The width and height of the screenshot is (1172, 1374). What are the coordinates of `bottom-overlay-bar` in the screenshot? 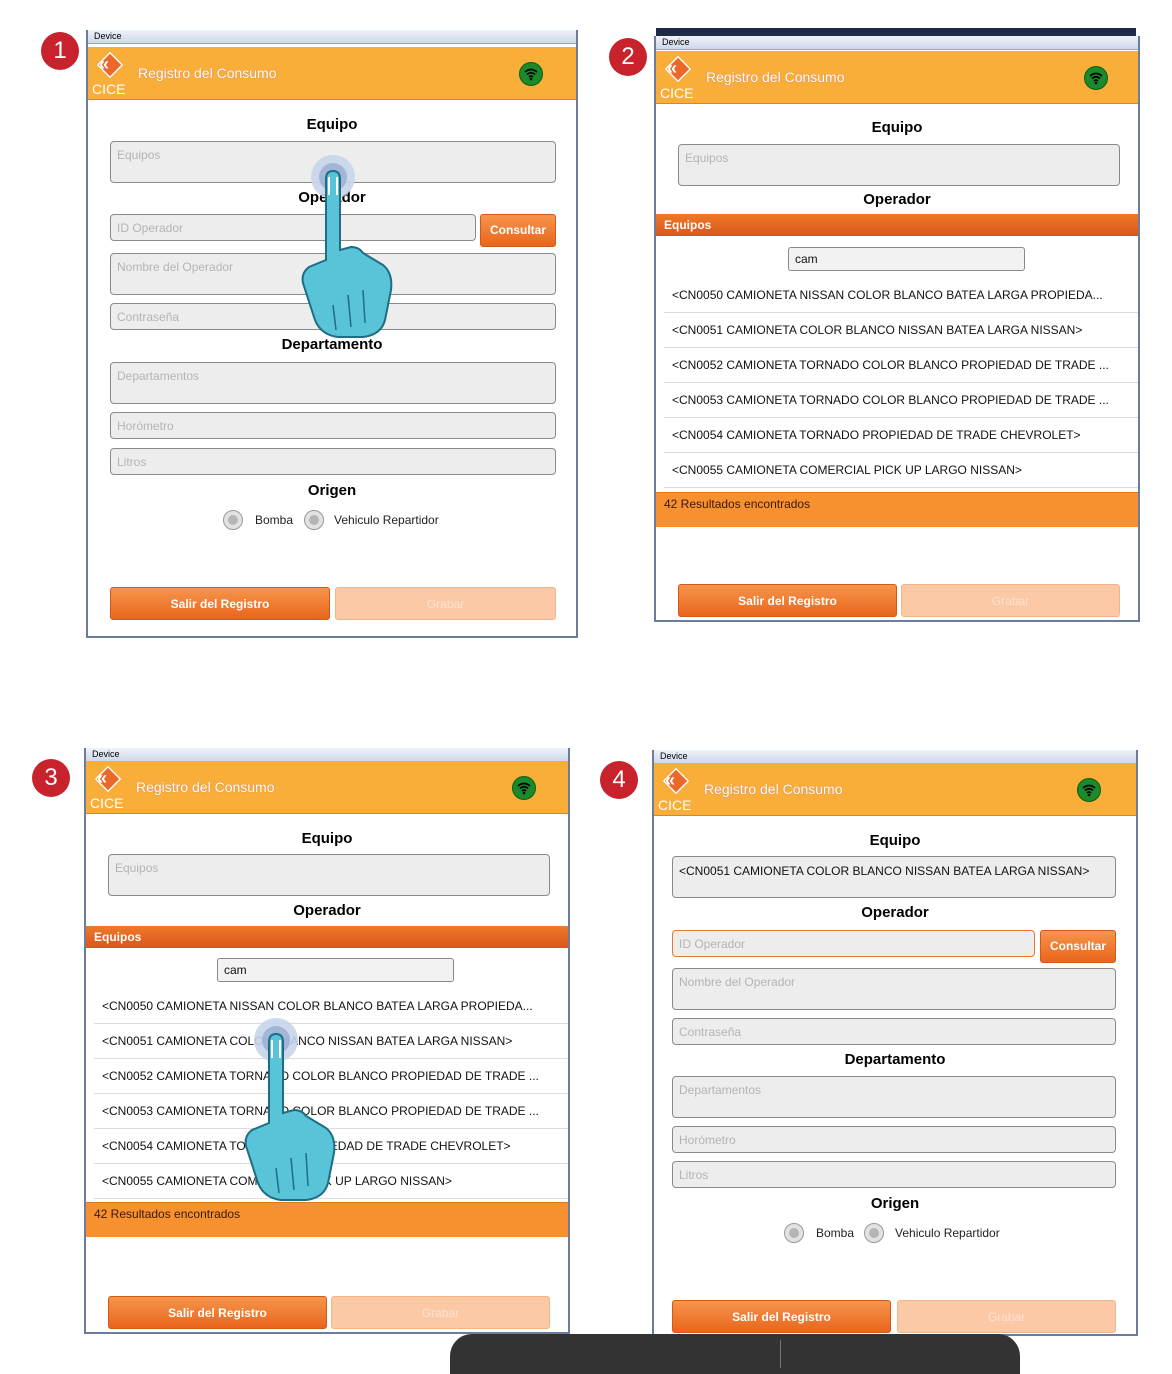 It's located at (735, 1354).